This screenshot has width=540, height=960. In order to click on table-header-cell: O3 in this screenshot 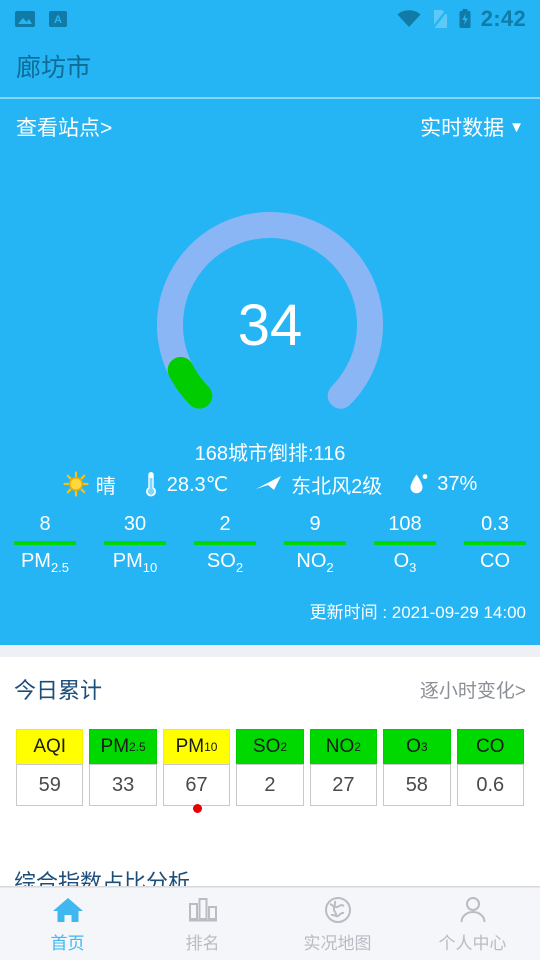, I will do `click(417, 746)`.